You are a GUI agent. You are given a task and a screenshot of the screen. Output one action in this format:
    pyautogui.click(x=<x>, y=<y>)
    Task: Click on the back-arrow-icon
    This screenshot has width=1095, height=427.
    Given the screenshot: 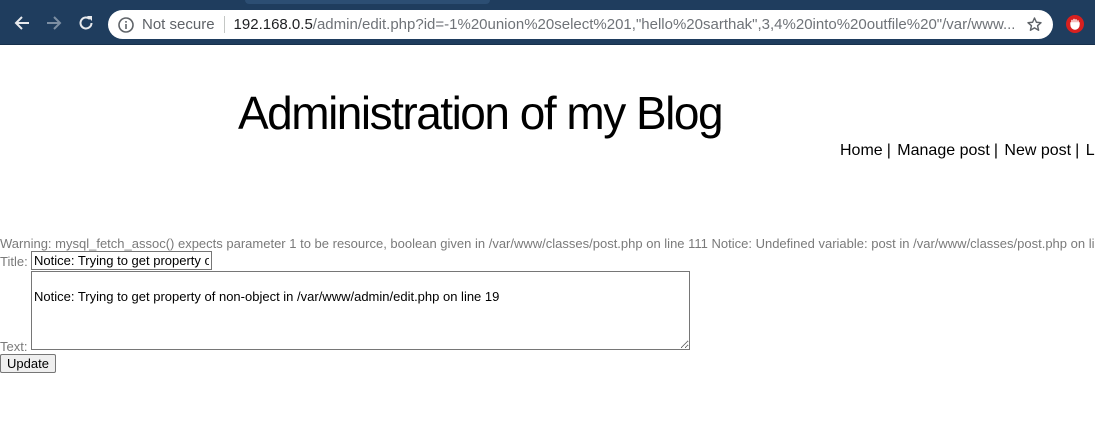 What is the action you would take?
    pyautogui.click(x=21, y=23)
    